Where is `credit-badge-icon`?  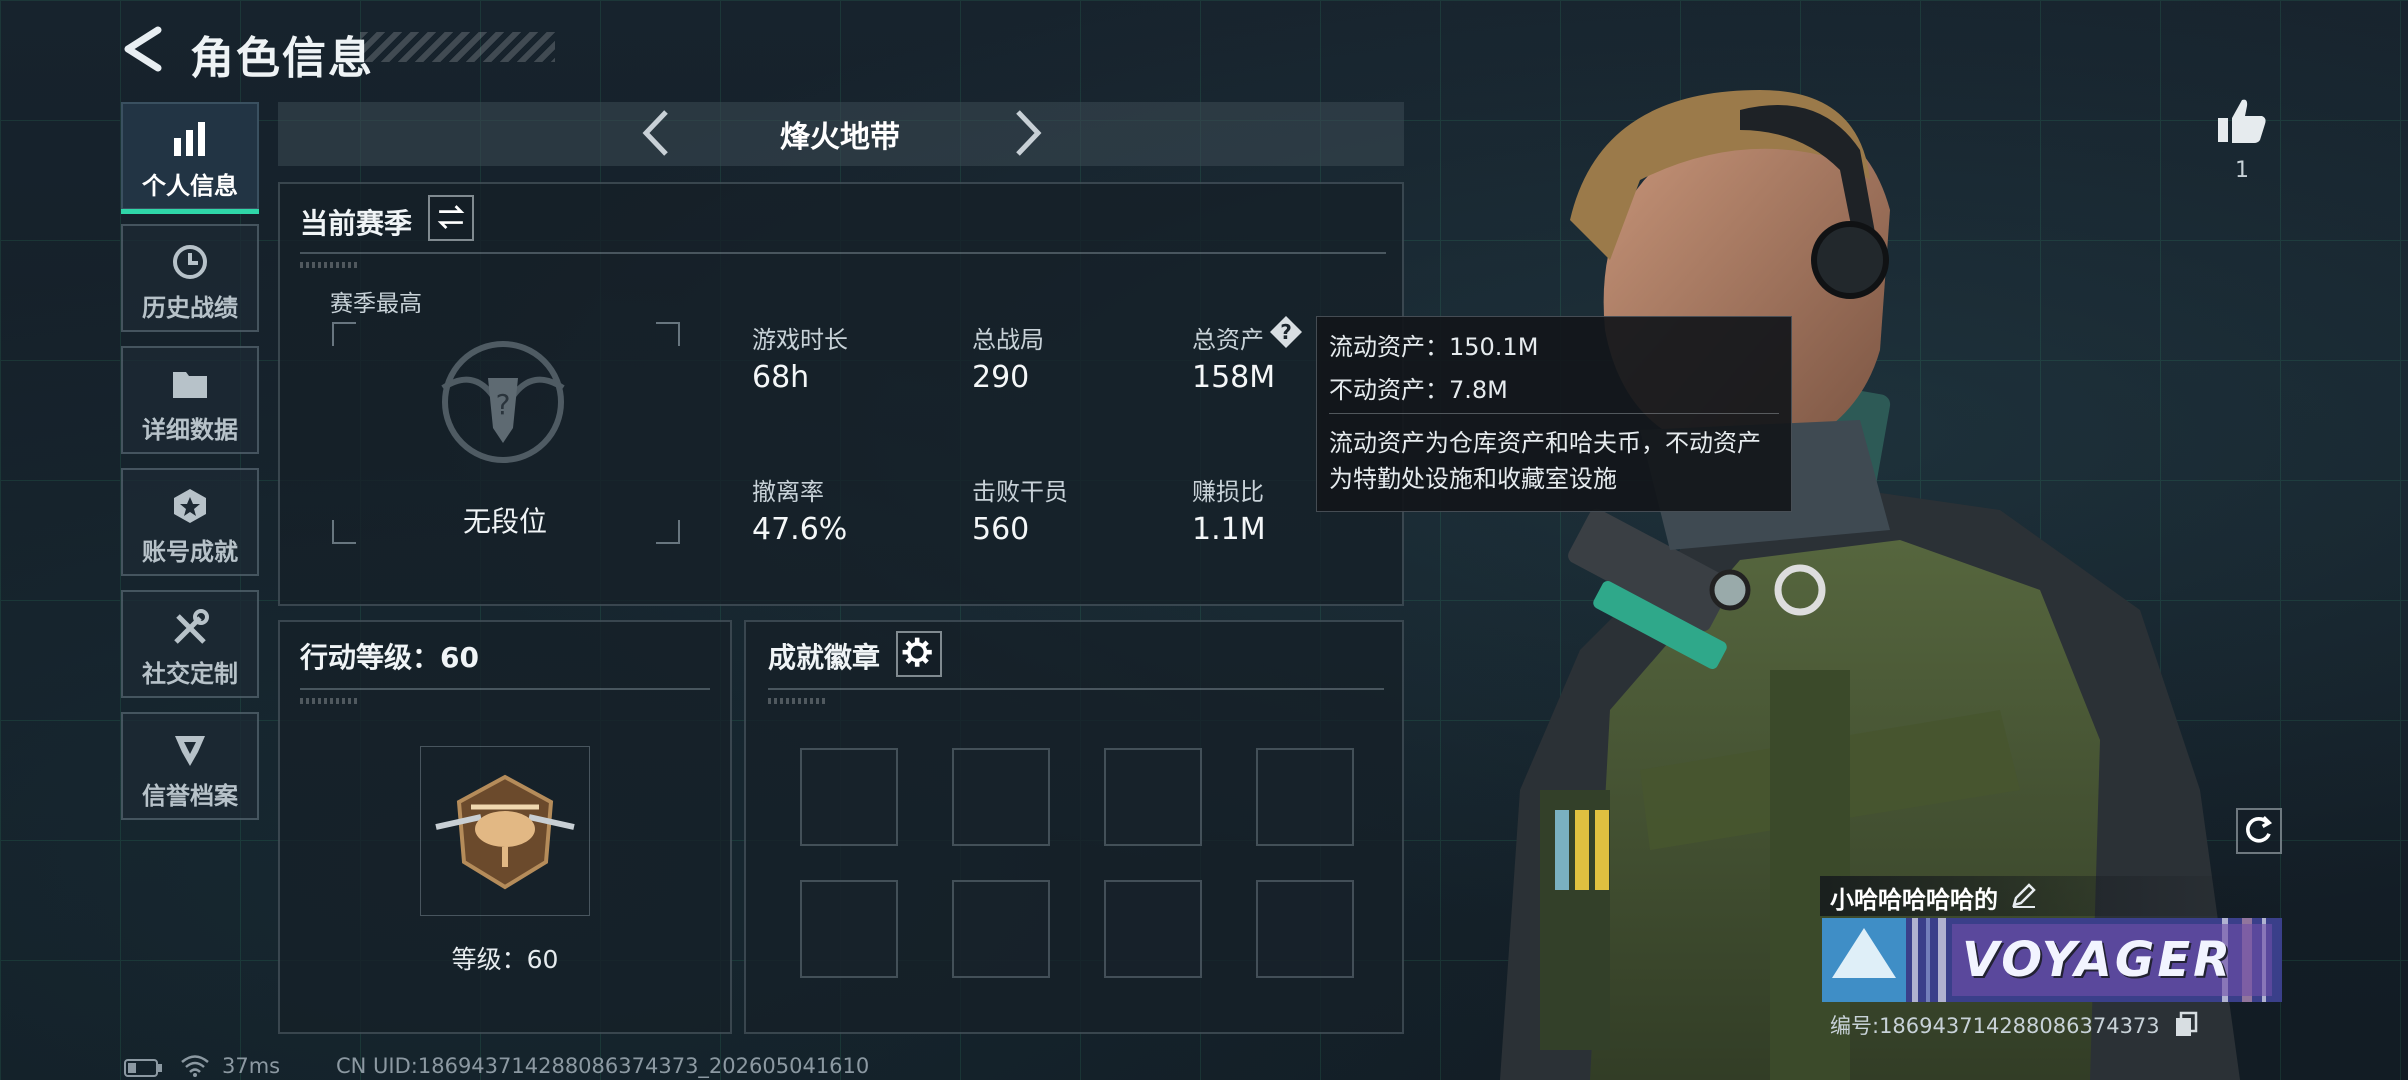 credit-badge-icon is located at coordinates (190, 751).